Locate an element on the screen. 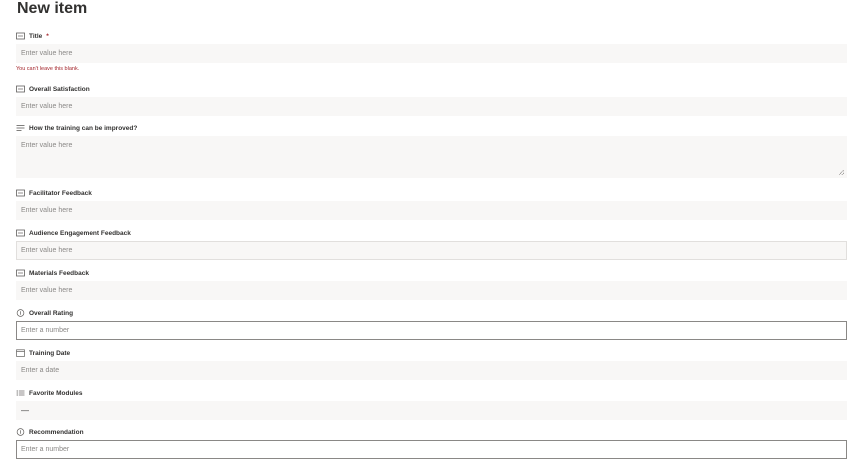  resize-handle is located at coordinates (841, 172).